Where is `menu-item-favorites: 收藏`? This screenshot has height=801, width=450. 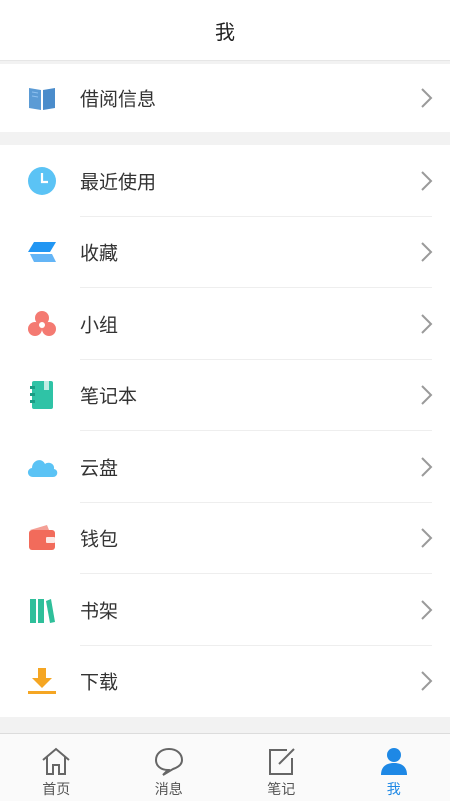
menu-item-favorites: 收藏 is located at coordinates (225, 253).